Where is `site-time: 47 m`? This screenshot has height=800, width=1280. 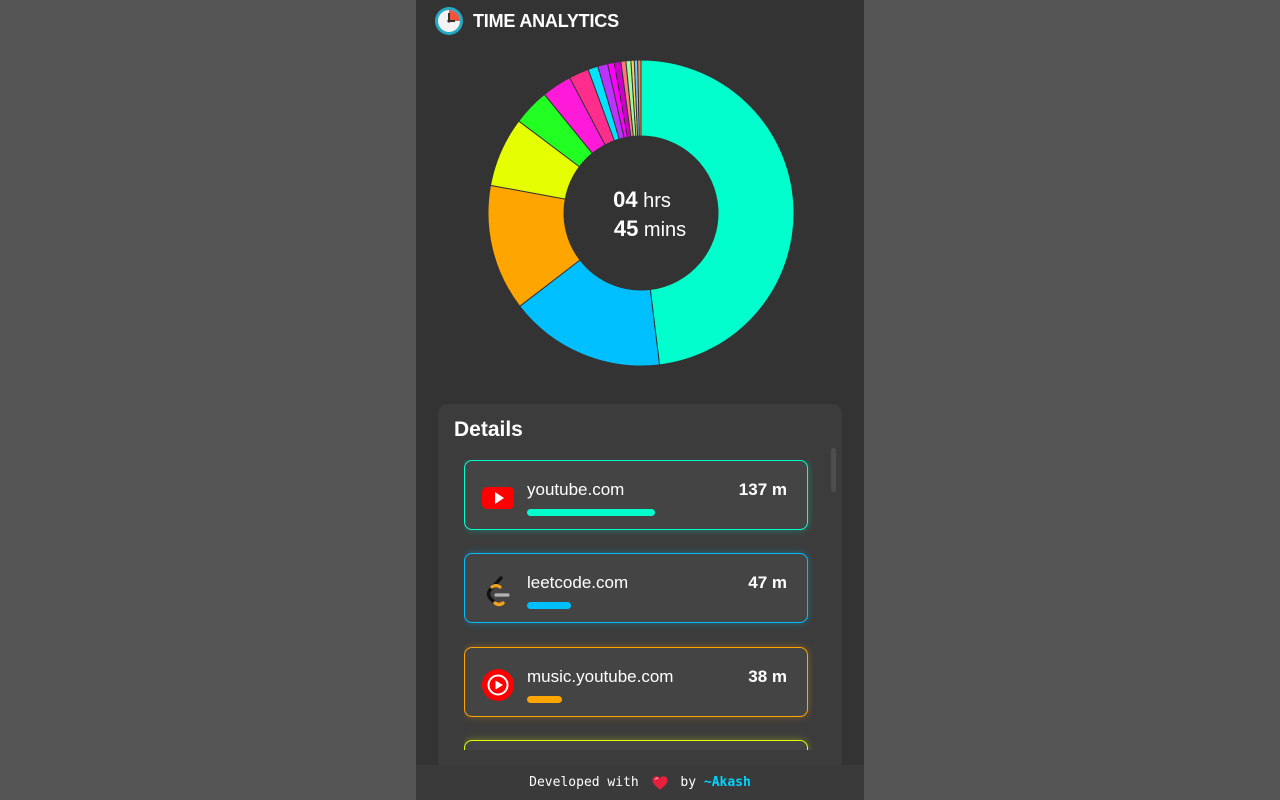
site-time: 47 m is located at coordinates (767, 582).